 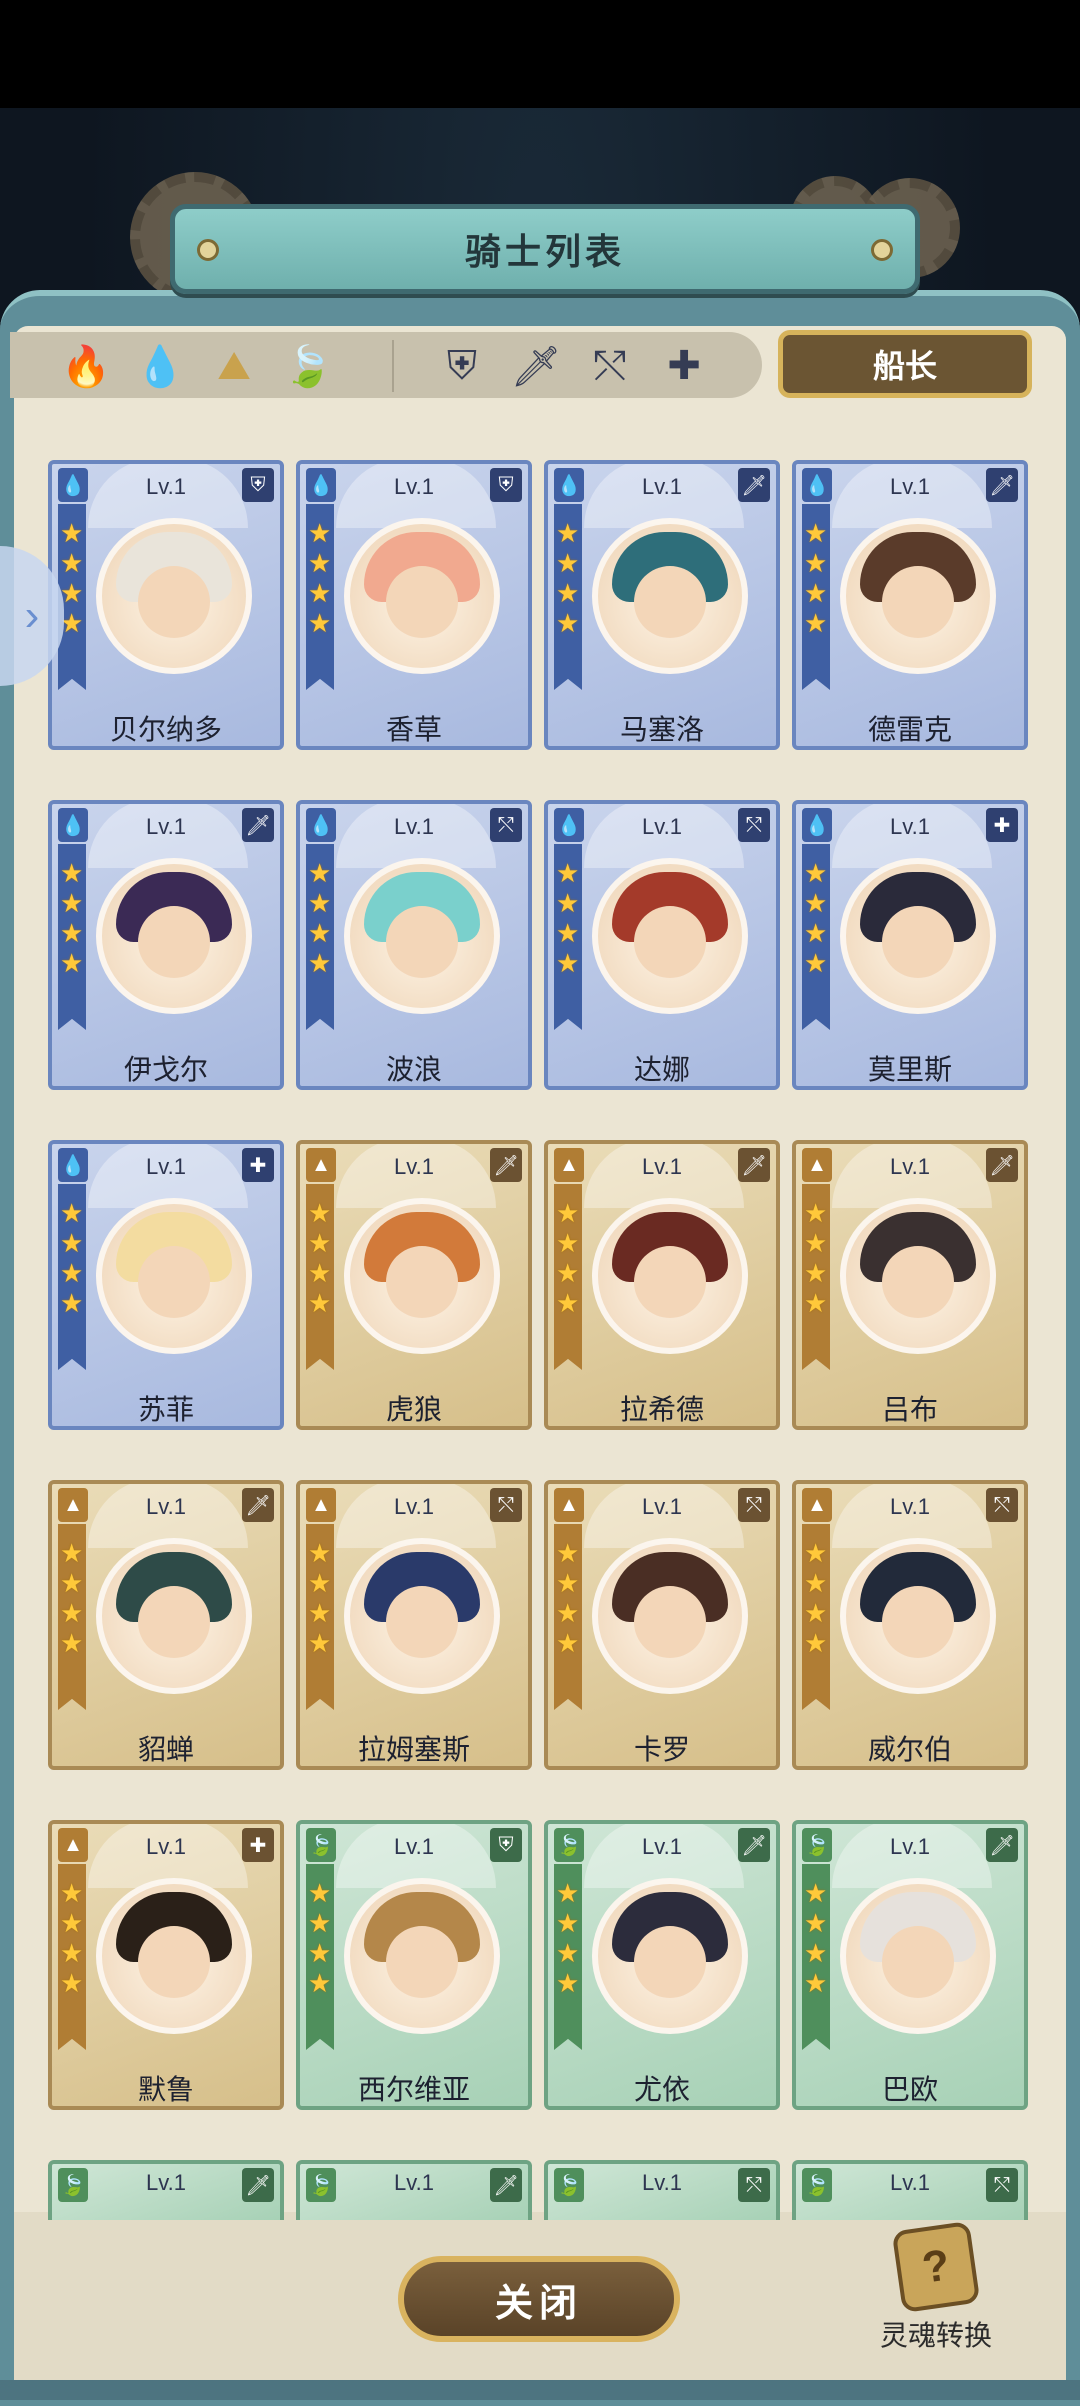 What do you see at coordinates (165, 1749) in the screenshot?
I see `knight-name: 貂蝉` at bounding box center [165, 1749].